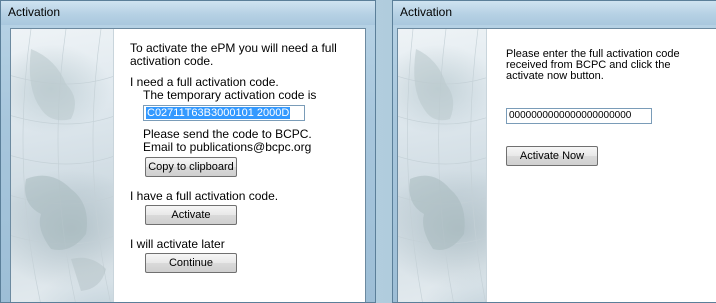 The width and height of the screenshot is (716, 303). I want to click on instruction-line-3: activate now button., so click(555, 76).